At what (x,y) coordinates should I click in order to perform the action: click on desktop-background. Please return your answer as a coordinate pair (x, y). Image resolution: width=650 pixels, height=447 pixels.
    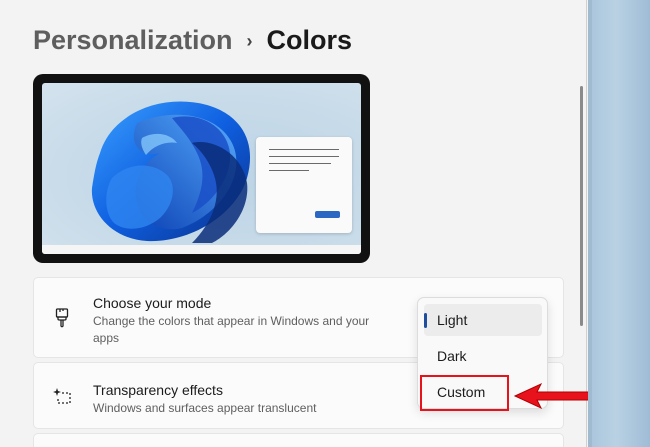
    Looking at the image, I should click on (619, 223).